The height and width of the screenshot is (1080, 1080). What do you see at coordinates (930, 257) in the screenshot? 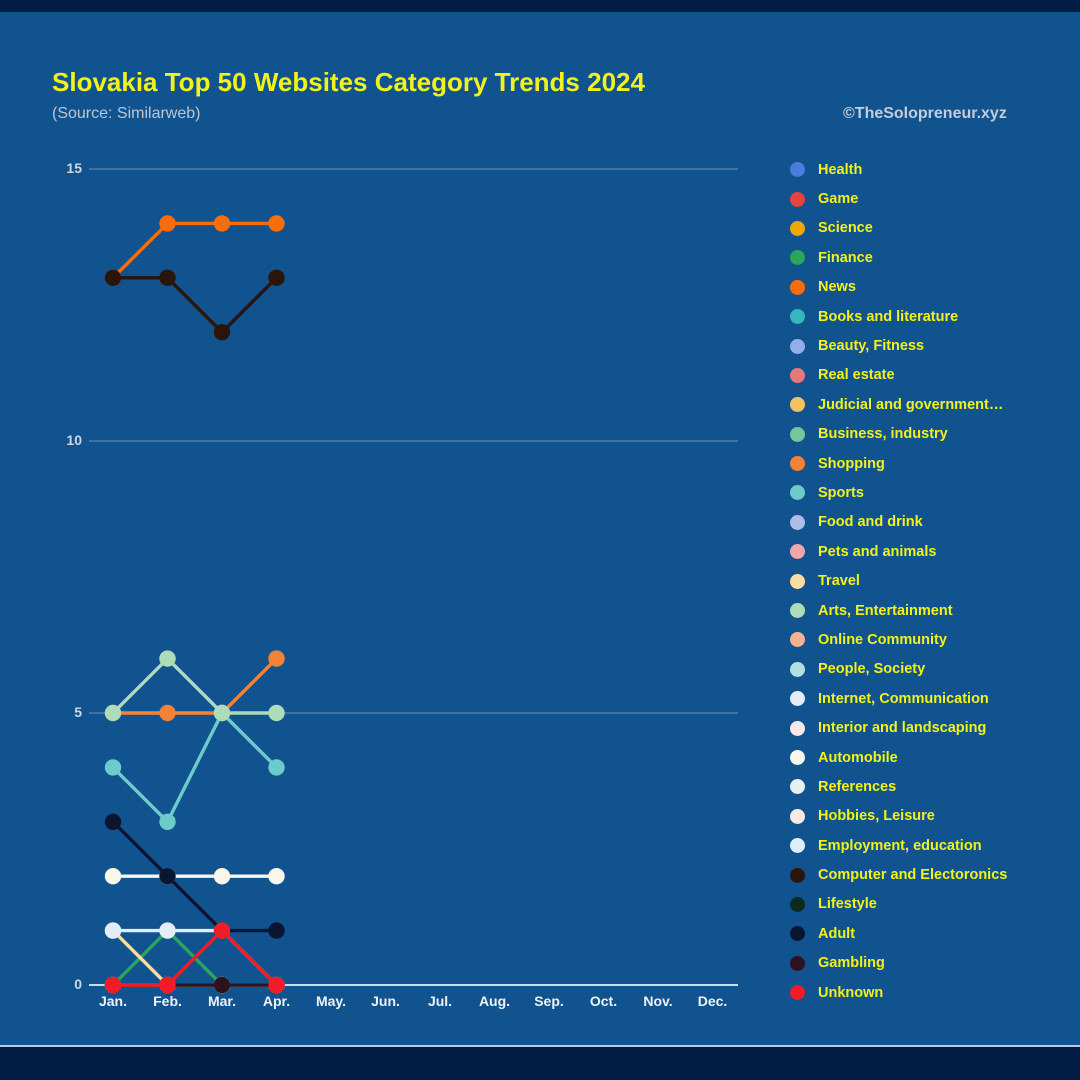
I see `legend-item: Finance` at bounding box center [930, 257].